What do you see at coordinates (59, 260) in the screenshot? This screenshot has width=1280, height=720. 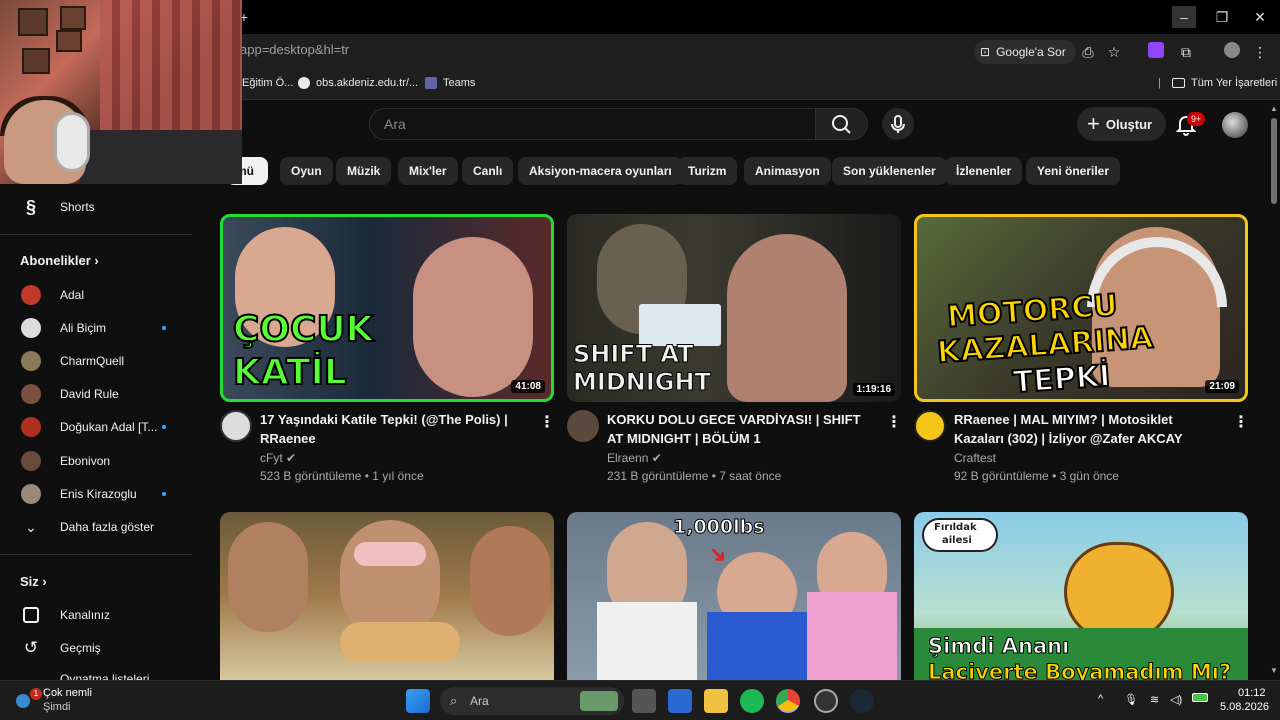 I see `subscriptions-heading: Abonelikler ›` at bounding box center [59, 260].